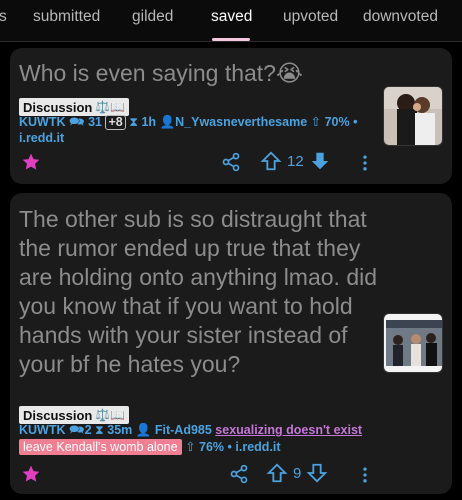 Image resolution: width=462 pixels, height=500 pixels. I want to click on user-flair: sexualizing doesn't exist, so click(289, 430).